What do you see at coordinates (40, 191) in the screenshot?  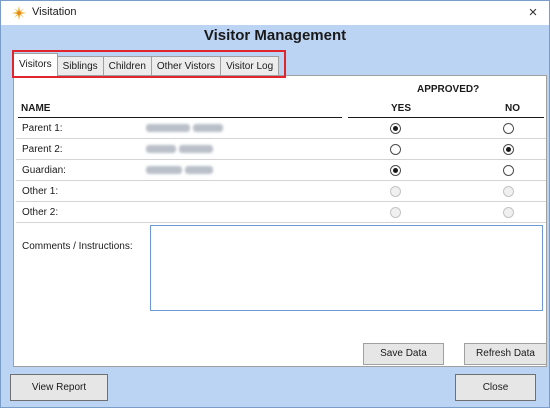 I see `row-label: Other 1:` at bounding box center [40, 191].